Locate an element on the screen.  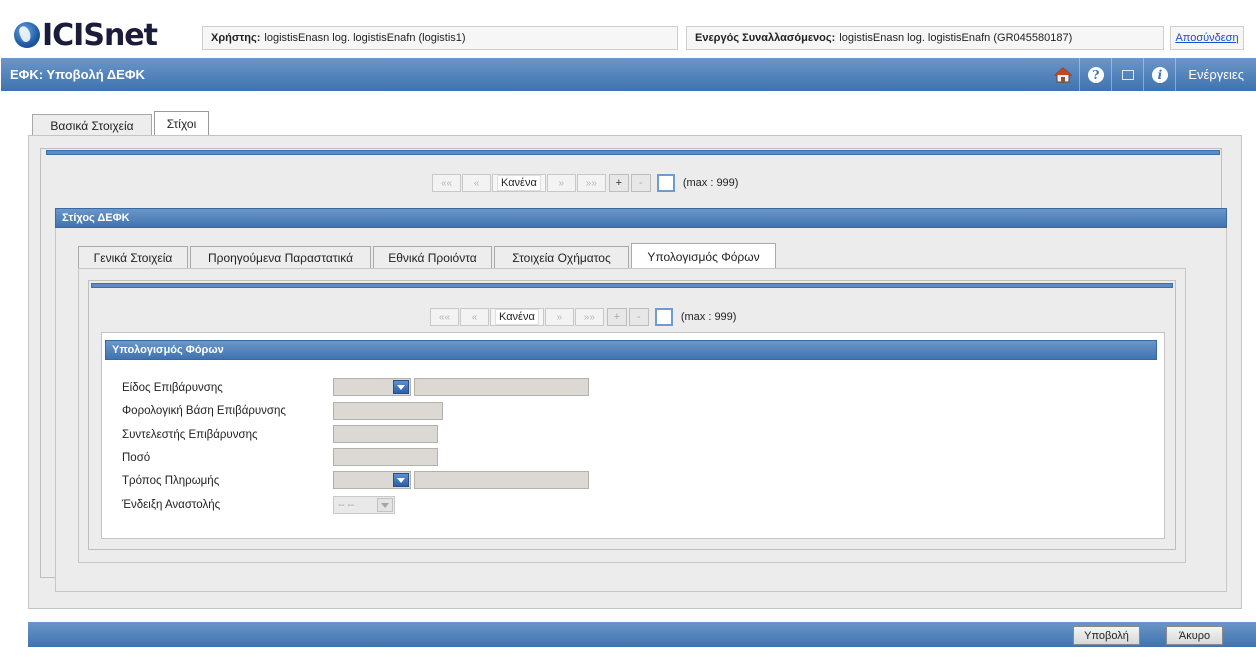
info-icon: i is located at coordinates (1159, 74).